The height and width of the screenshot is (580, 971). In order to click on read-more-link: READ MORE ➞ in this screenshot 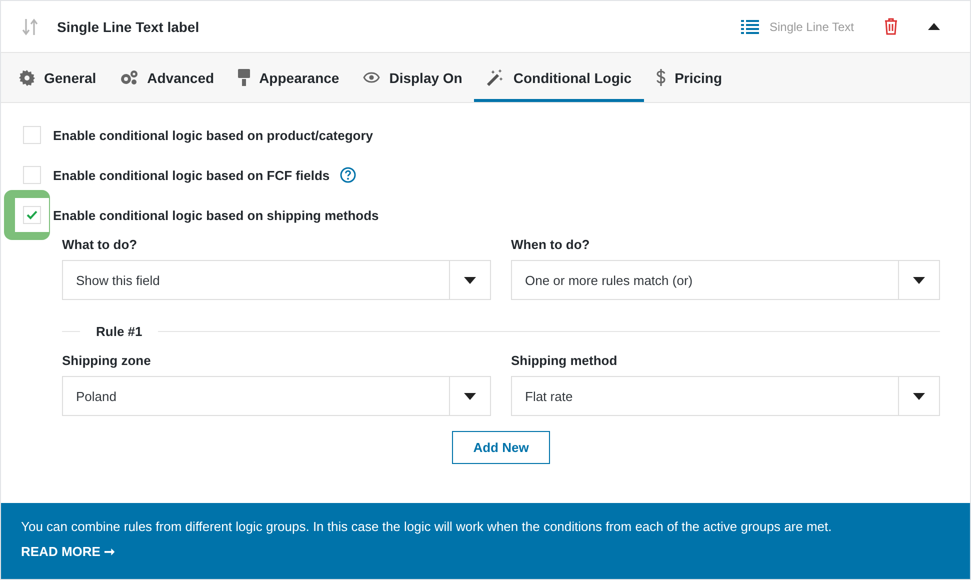, I will do `click(68, 551)`.